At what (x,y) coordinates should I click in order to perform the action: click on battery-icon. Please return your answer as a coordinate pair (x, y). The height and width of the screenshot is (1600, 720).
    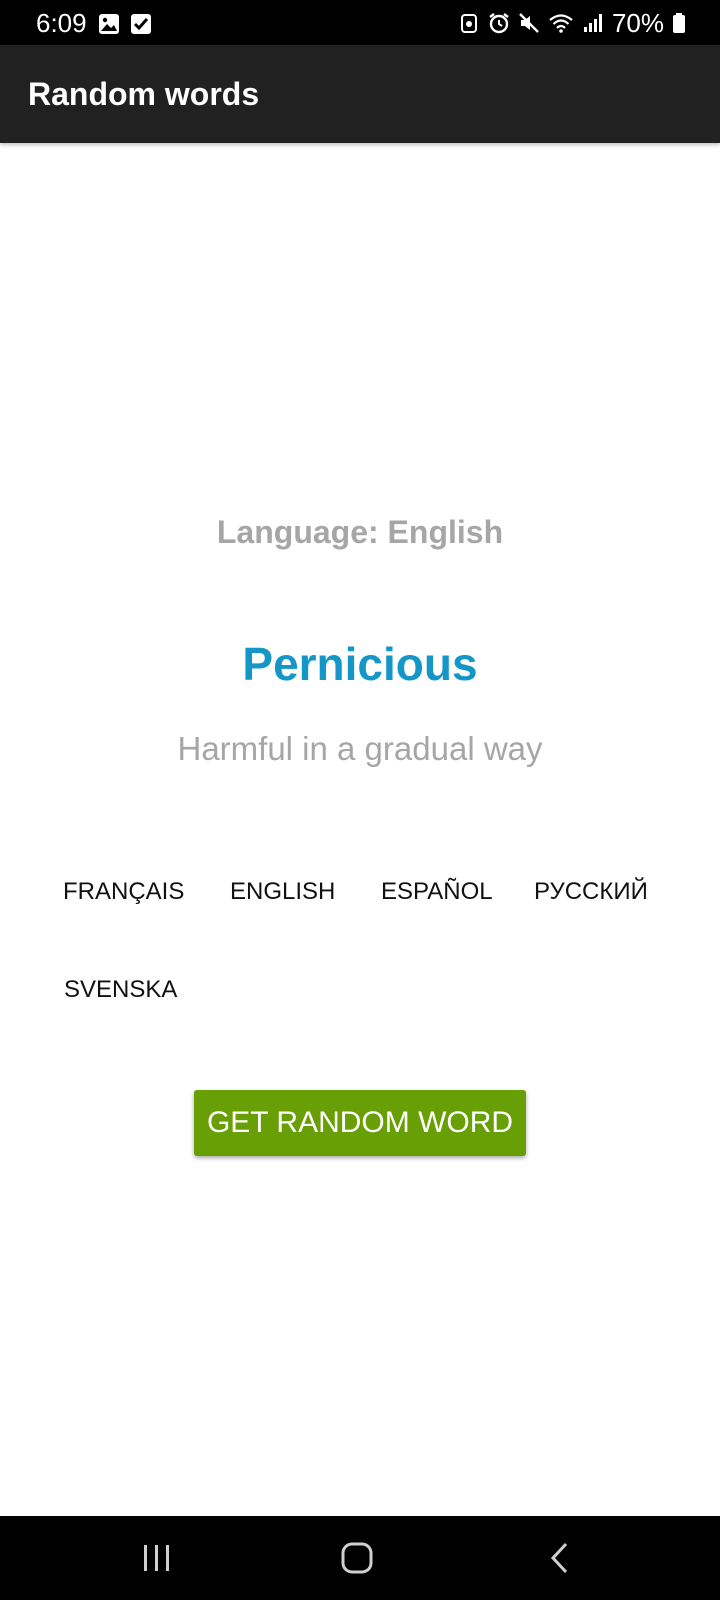
    Looking at the image, I should click on (679, 23).